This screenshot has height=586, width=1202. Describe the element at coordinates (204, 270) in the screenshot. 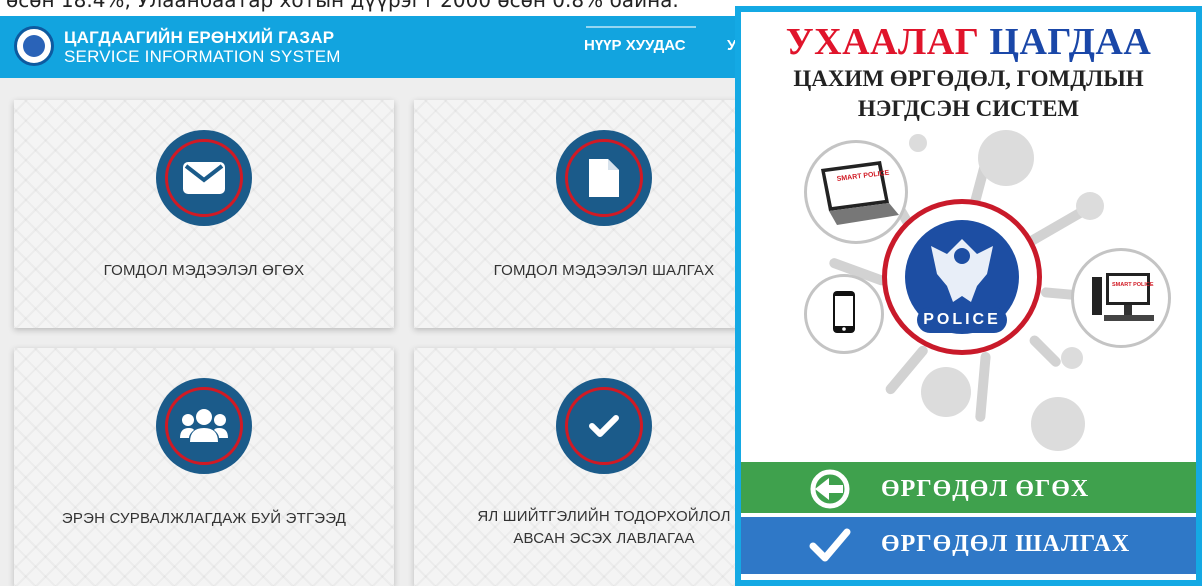

I see `card-label: ГОМДОЛ МЭДЭЭЛЭЛ ӨГӨХ` at that location.